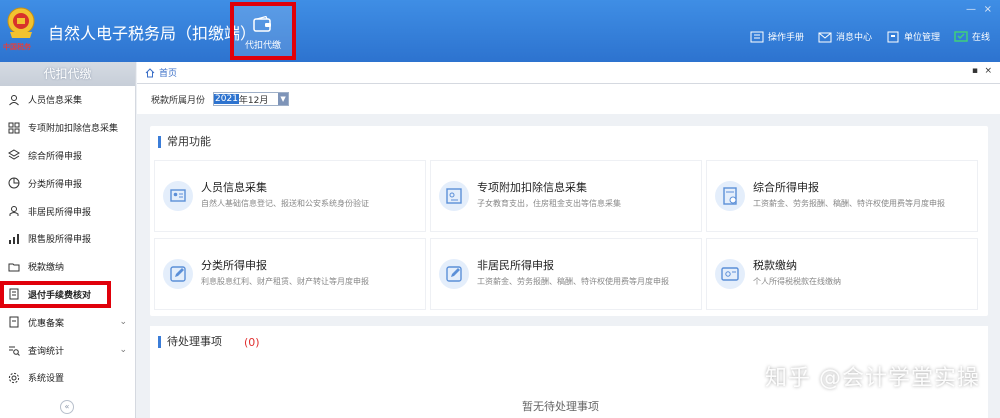 The width and height of the screenshot is (1000, 418). What do you see at coordinates (55, 101) in the screenshot?
I see `sidebar-item-label: 人员信息采集` at bounding box center [55, 101].